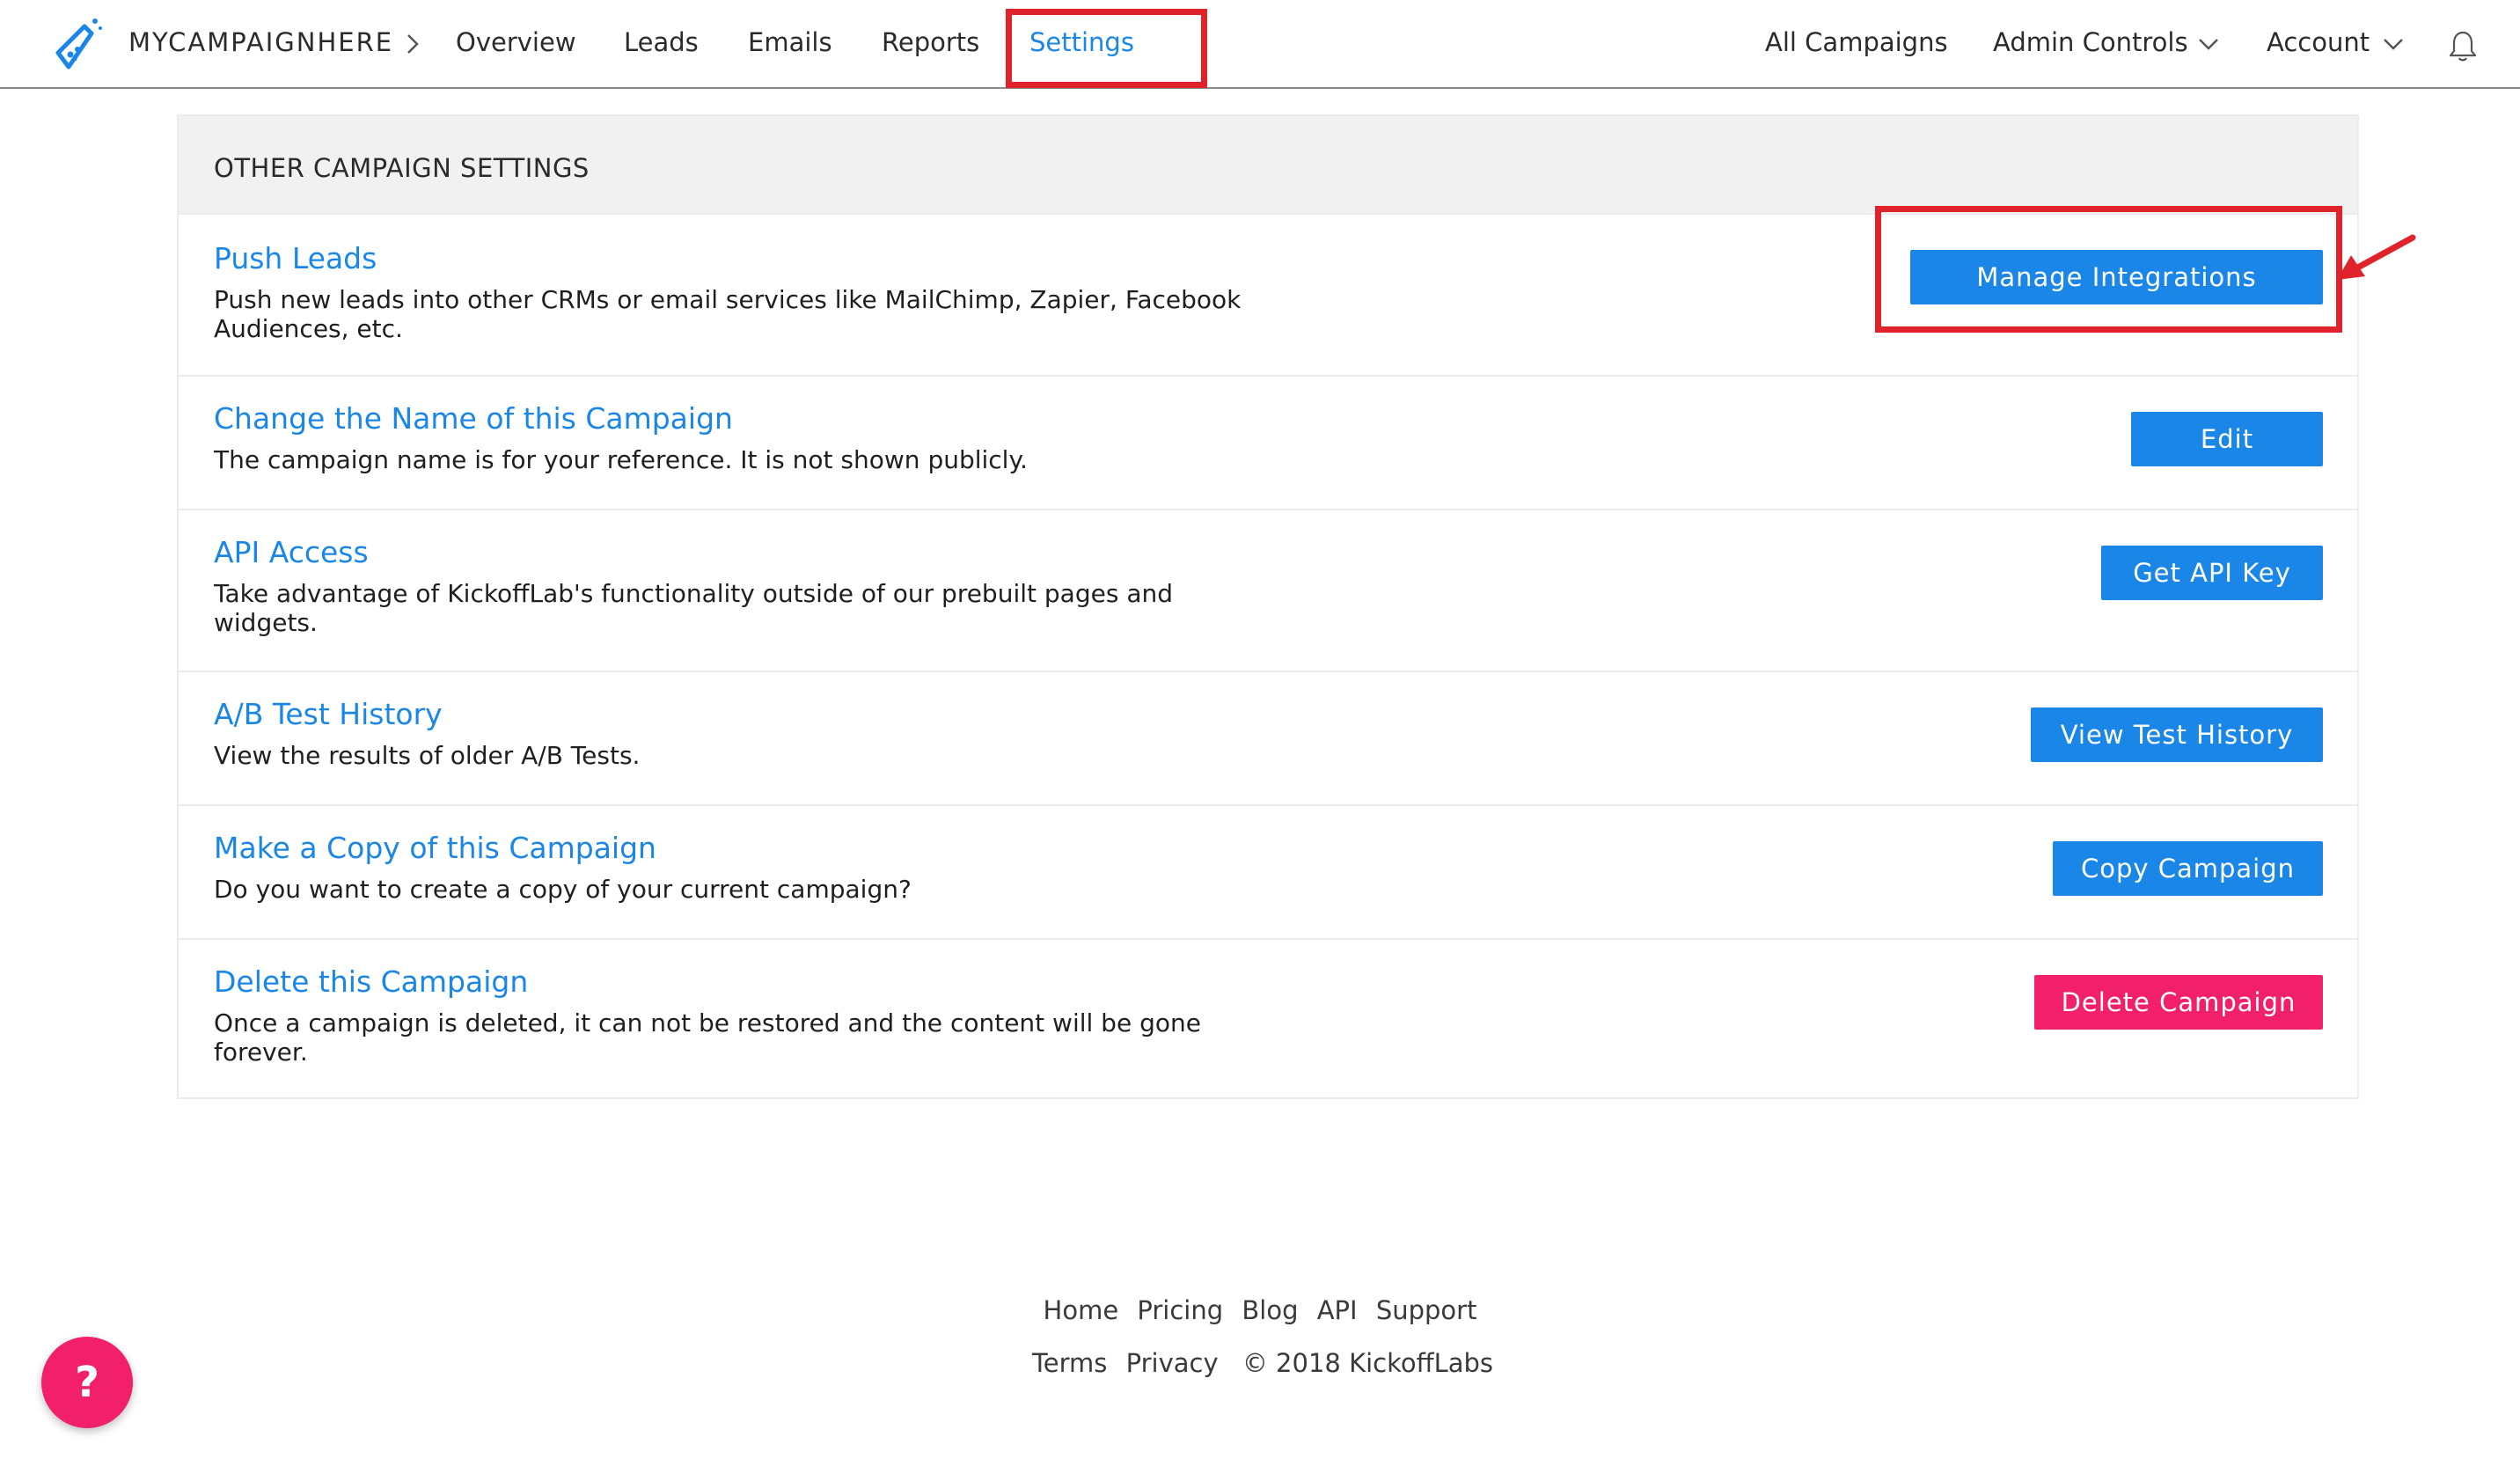 Image resolution: width=2520 pixels, height=1459 pixels. What do you see at coordinates (1270, 1310) in the screenshot?
I see `footer-link-blog: Blog` at bounding box center [1270, 1310].